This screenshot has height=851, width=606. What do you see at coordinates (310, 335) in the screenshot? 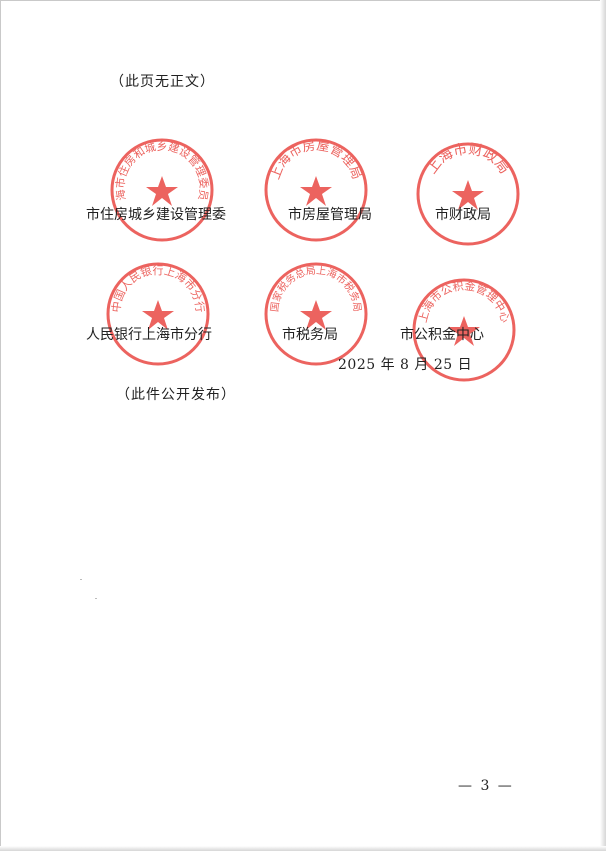
I see `agency-tax: 市税务局` at bounding box center [310, 335].